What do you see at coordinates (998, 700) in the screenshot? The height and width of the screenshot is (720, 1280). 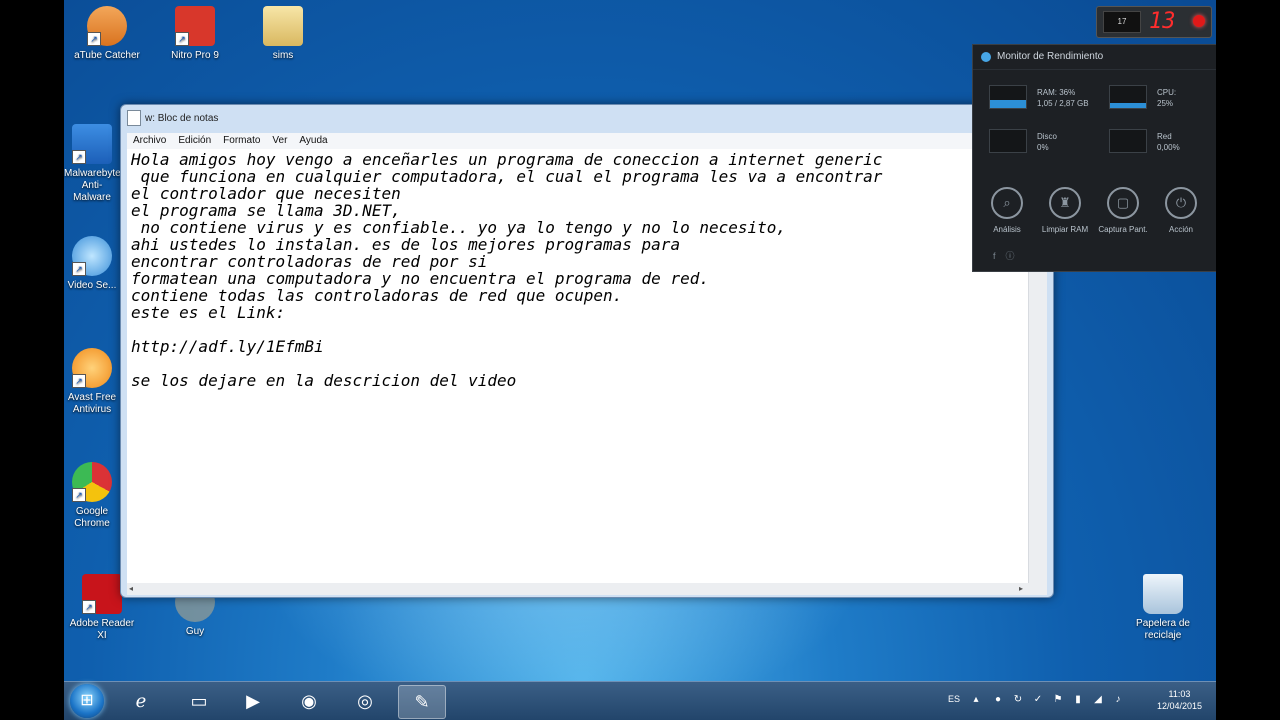 I see `tray-app-icon: ●` at bounding box center [998, 700].